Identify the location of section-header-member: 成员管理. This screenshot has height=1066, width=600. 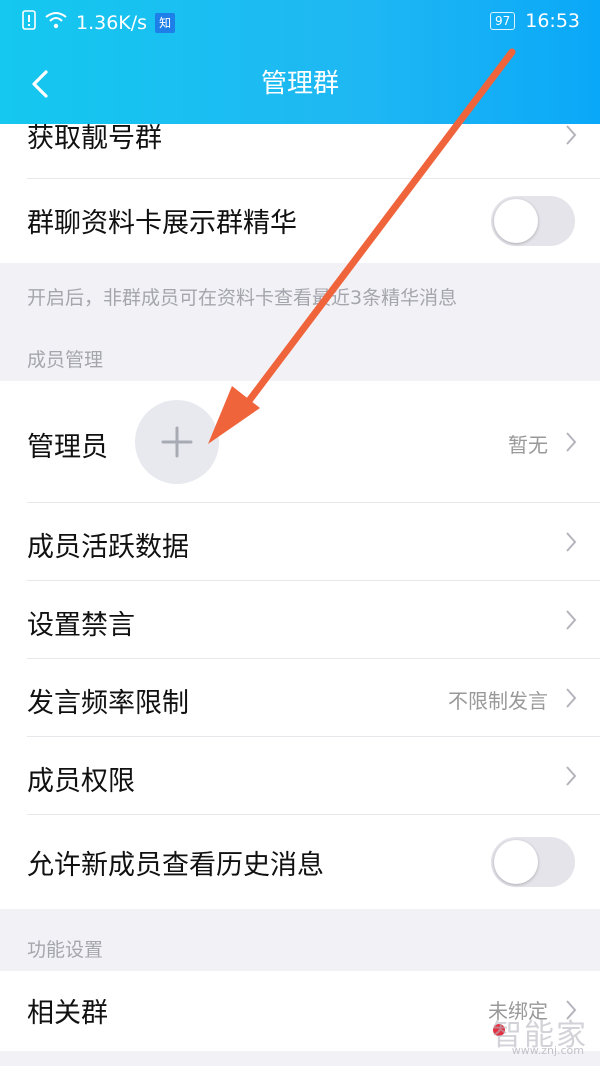
(300, 352).